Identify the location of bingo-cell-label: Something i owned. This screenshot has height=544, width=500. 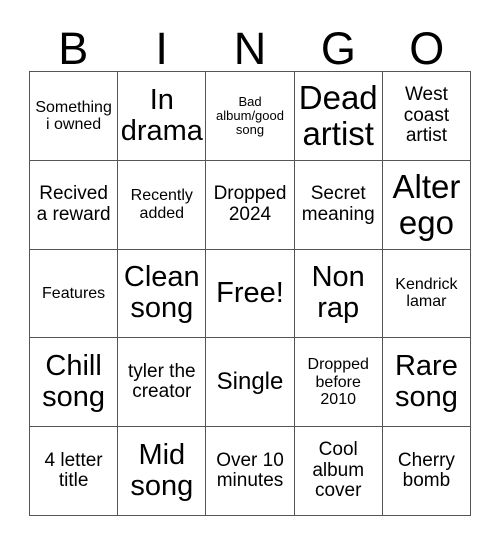
(73, 115).